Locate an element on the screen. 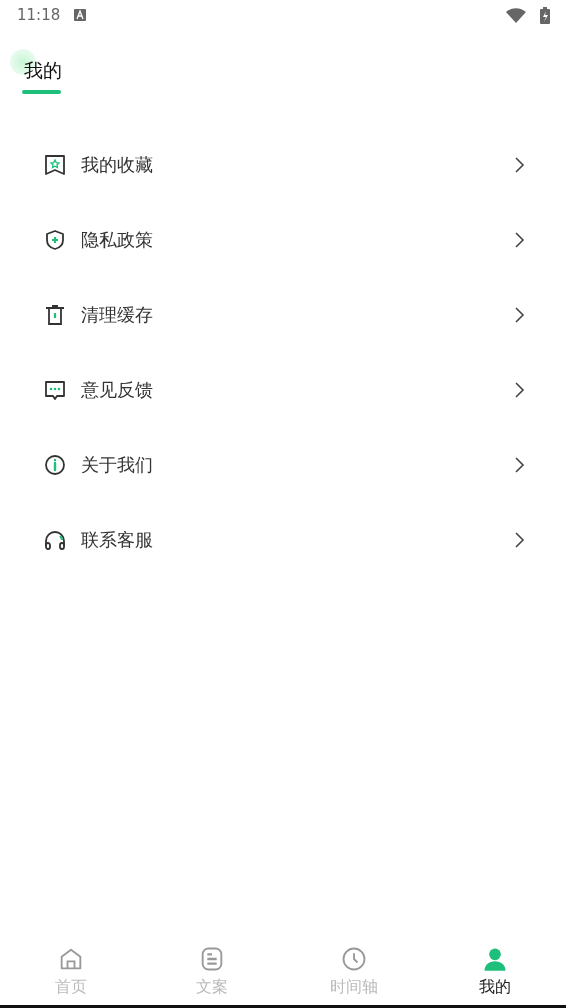 This screenshot has height=1008, width=566. status-time: 11:18 is located at coordinates (39, 15).